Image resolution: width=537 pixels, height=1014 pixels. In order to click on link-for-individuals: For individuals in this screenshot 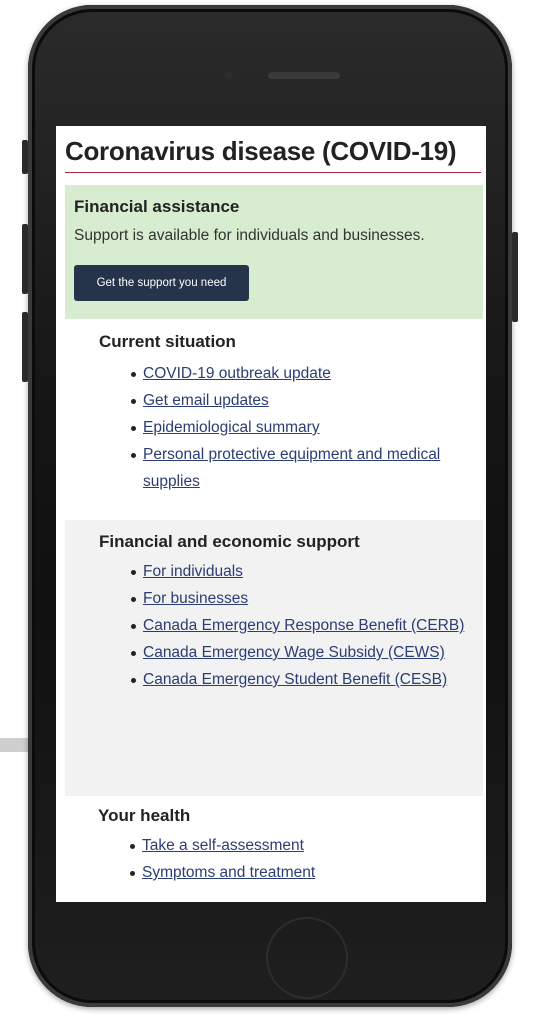, I will do `click(193, 571)`.